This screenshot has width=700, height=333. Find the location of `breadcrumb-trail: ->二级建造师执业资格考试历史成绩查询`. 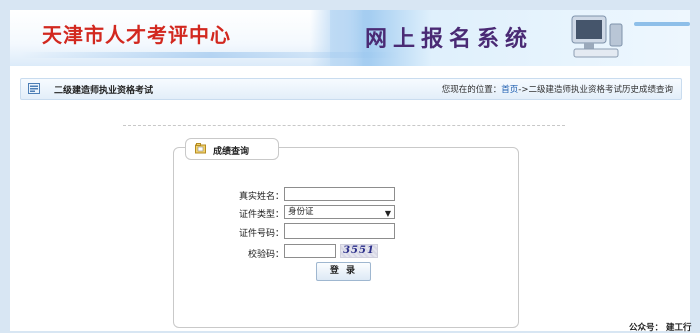

breadcrumb-trail: ->二级建造师执业资格考试历史成绩查询 is located at coordinates (595, 90).